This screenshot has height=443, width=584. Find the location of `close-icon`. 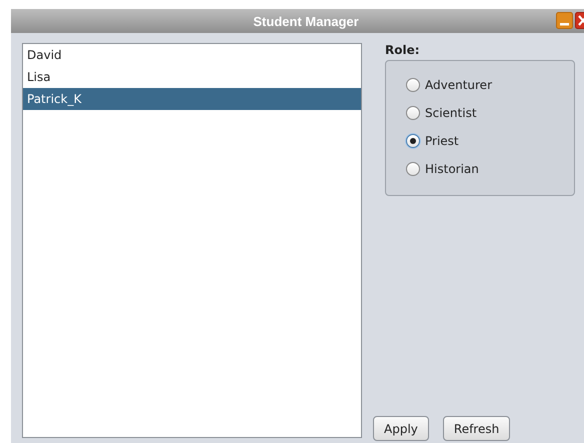

close-icon is located at coordinates (579, 20).